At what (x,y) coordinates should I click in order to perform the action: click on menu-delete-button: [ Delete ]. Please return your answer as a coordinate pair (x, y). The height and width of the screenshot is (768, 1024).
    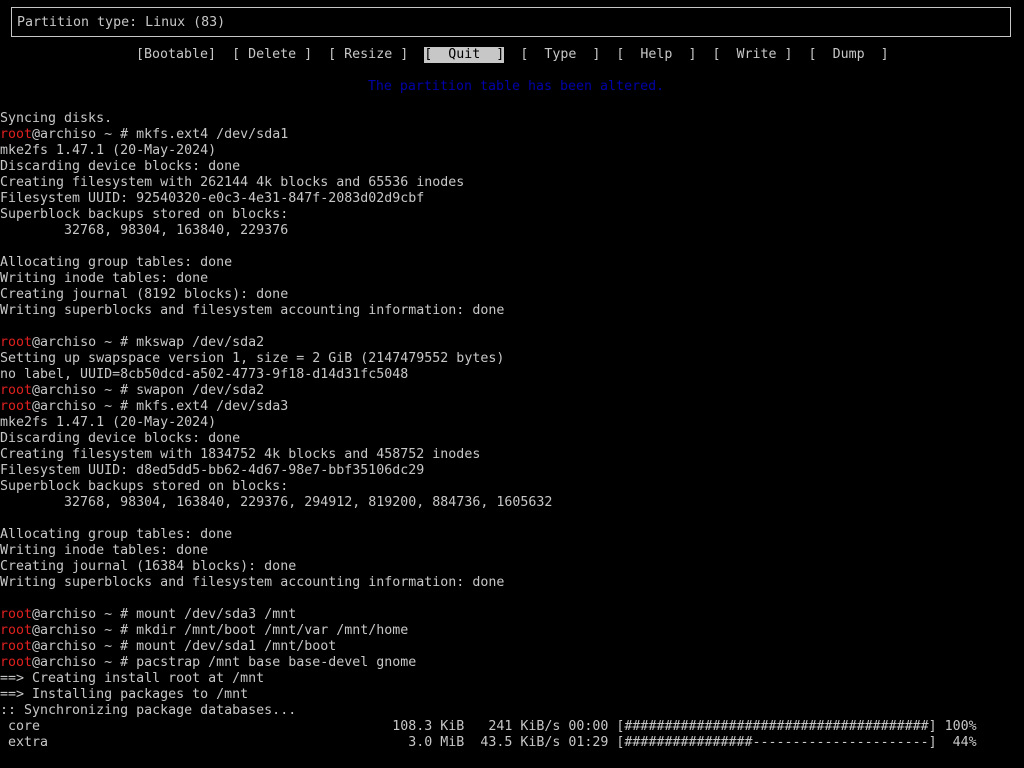
    Looking at the image, I should click on (272, 55).